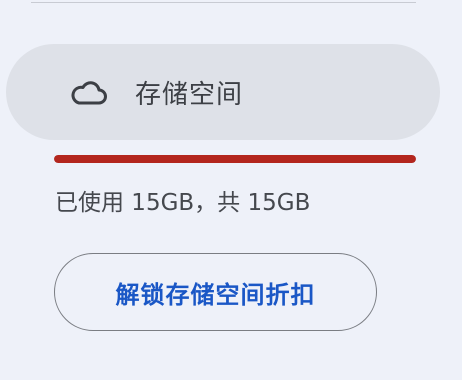 This screenshot has height=380, width=462. What do you see at coordinates (215, 292) in the screenshot?
I see `unlock-storage-discount-button: 解锁存储空间折扣` at bounding box center [215, 292].